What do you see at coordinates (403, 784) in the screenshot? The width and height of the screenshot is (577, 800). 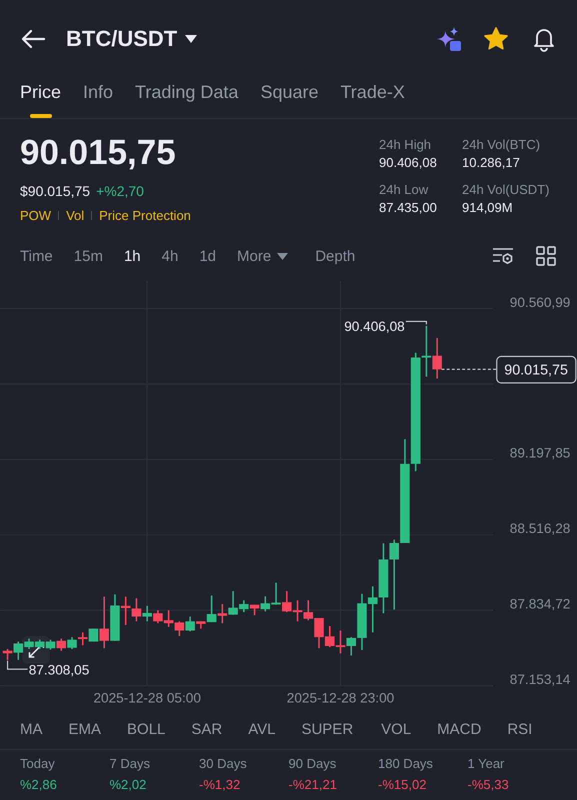 I see `period-change: -%15,02` at bounding box center [403, 784].